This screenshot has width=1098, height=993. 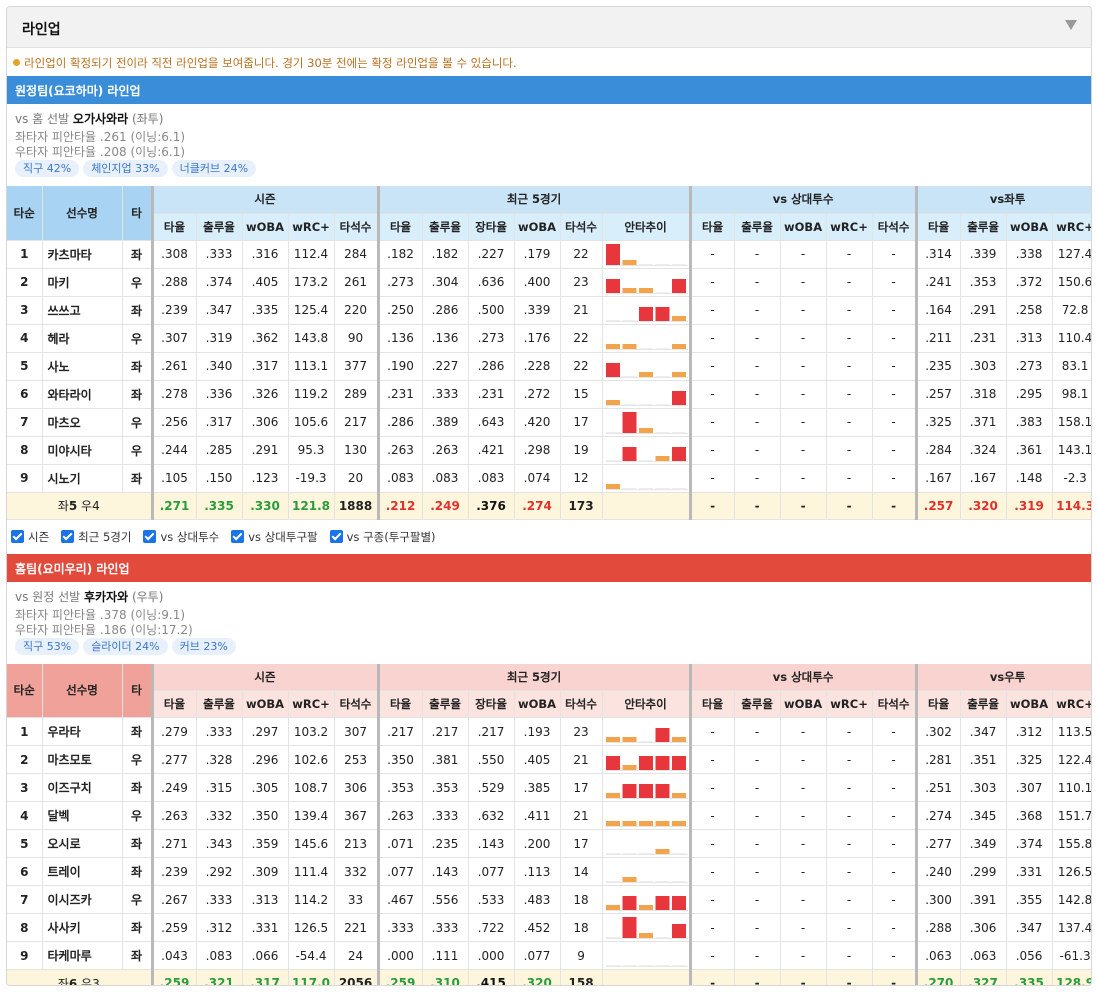 I want to click on season-stat: .309, so click(x=265, y=871).